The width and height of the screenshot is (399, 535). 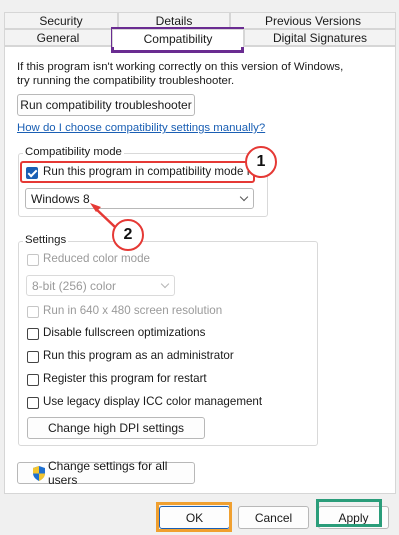 What do you see at coordinates (33, 357) in the screenshot?
I see `run-as-admin-checkbox` at bounding box center [33, 357].